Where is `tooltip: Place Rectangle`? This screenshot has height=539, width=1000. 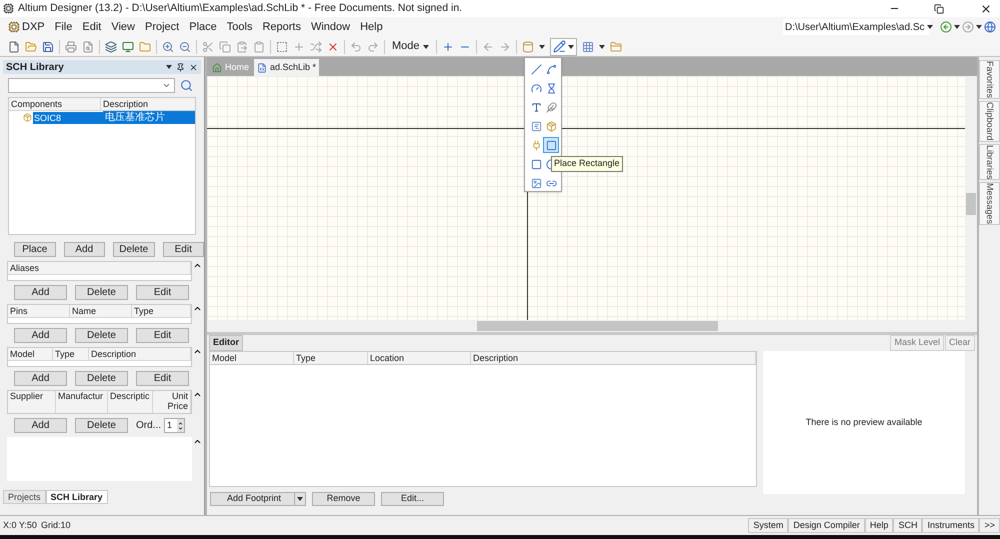 tooltip: Place Rectangle is located at coordinates (587, 164).